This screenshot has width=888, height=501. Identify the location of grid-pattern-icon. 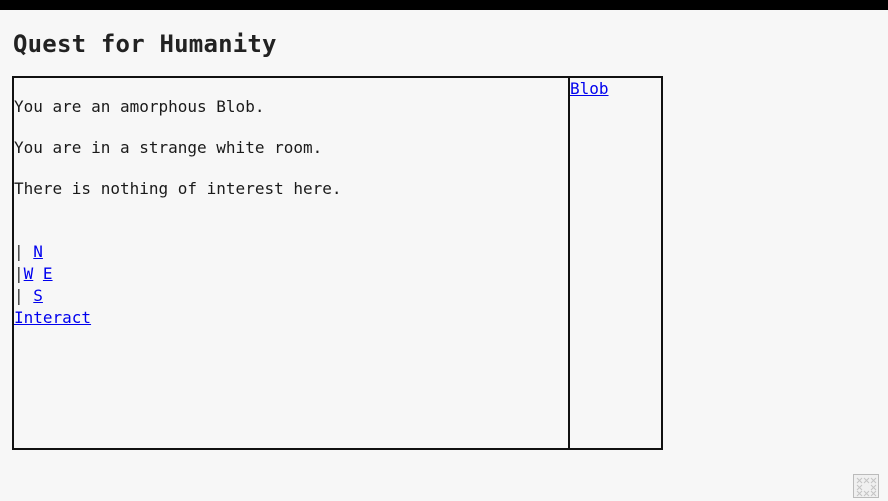
(866, 486).